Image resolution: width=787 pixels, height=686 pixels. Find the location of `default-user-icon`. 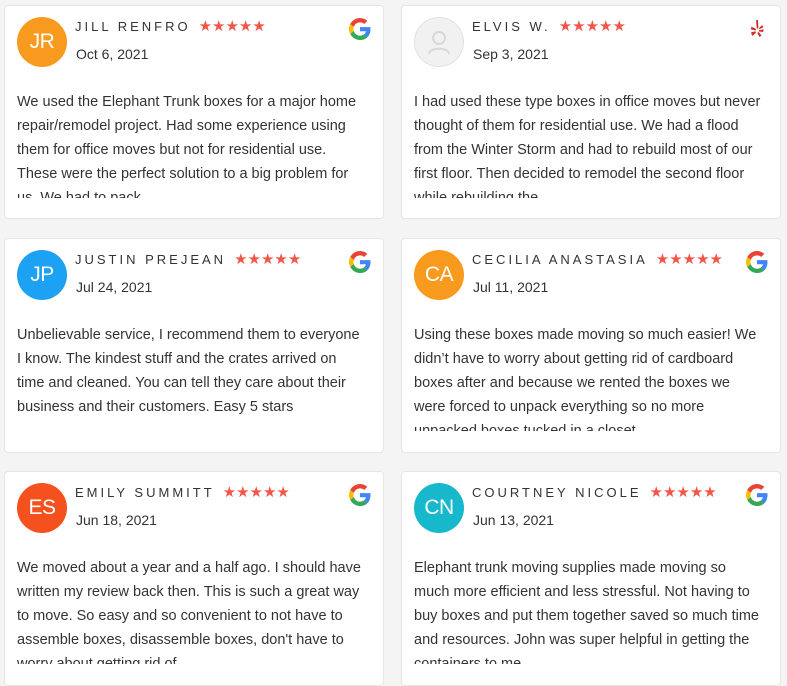

default-user-icon is located at coordinates (439, 43).